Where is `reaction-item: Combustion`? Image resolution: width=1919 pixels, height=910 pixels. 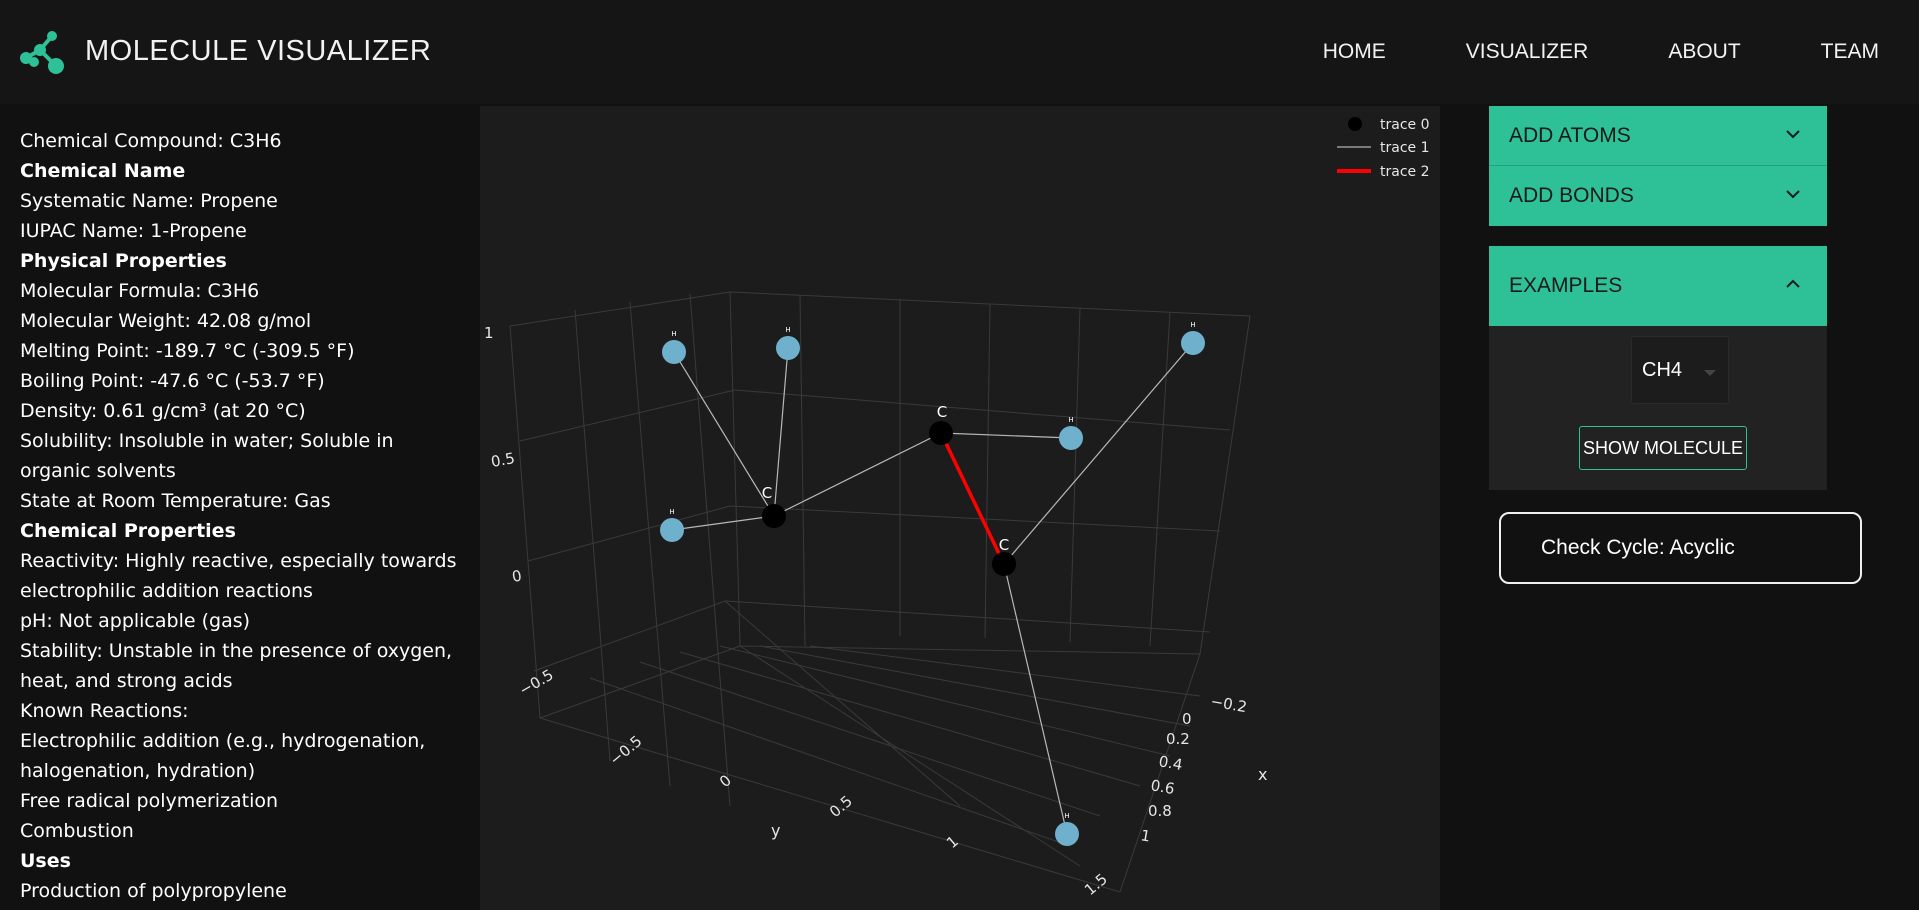 reaction-item: Combustion is located at coordinates (77, 831).